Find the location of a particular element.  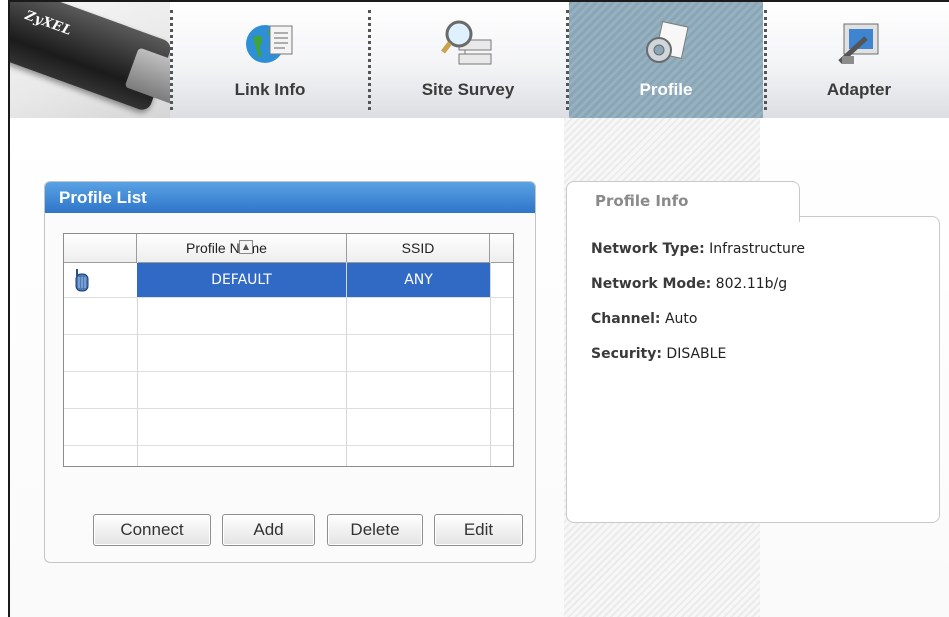

network-type-value: Infrastructure is located at coordinates (757, 249).